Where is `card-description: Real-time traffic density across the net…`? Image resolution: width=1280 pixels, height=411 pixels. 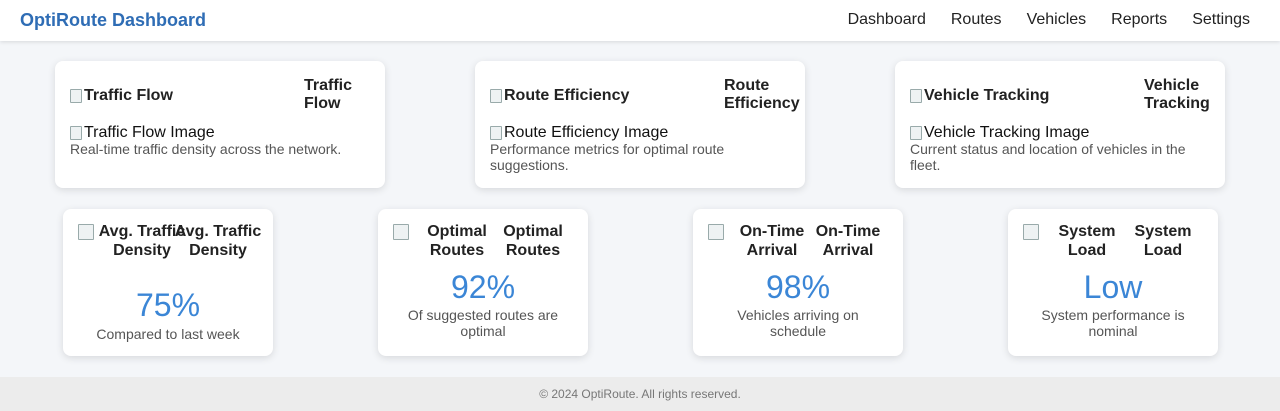 card-description: Real-time traffic density across the net… is located at coordinates (206, 149).